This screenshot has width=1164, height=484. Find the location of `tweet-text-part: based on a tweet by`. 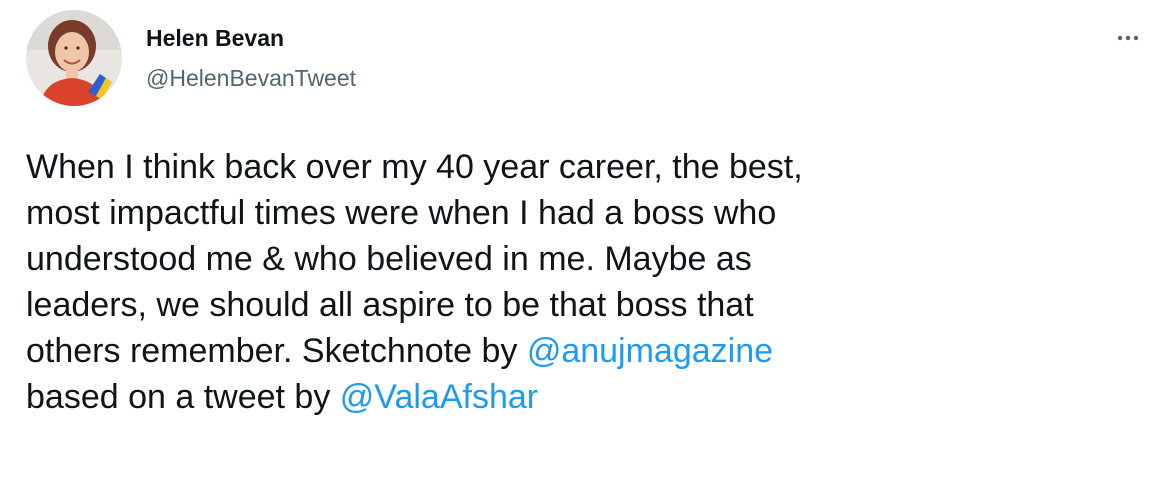

tweet-text-part: based on a tweet by is located at coordinates (178, 397).